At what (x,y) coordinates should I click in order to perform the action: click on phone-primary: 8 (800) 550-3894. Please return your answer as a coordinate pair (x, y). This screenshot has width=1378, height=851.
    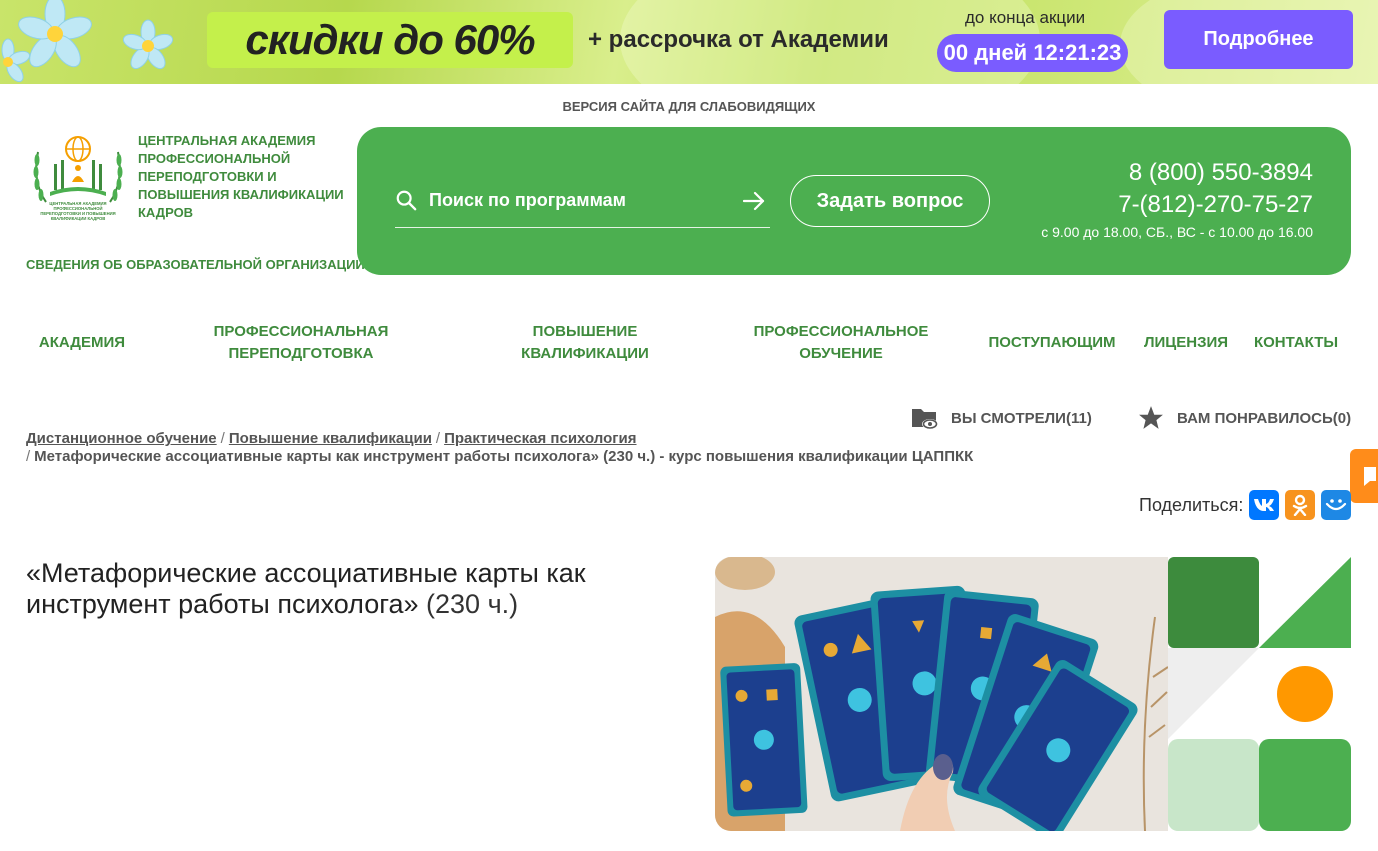
    Looking at the image, I should click on (1221, 173).